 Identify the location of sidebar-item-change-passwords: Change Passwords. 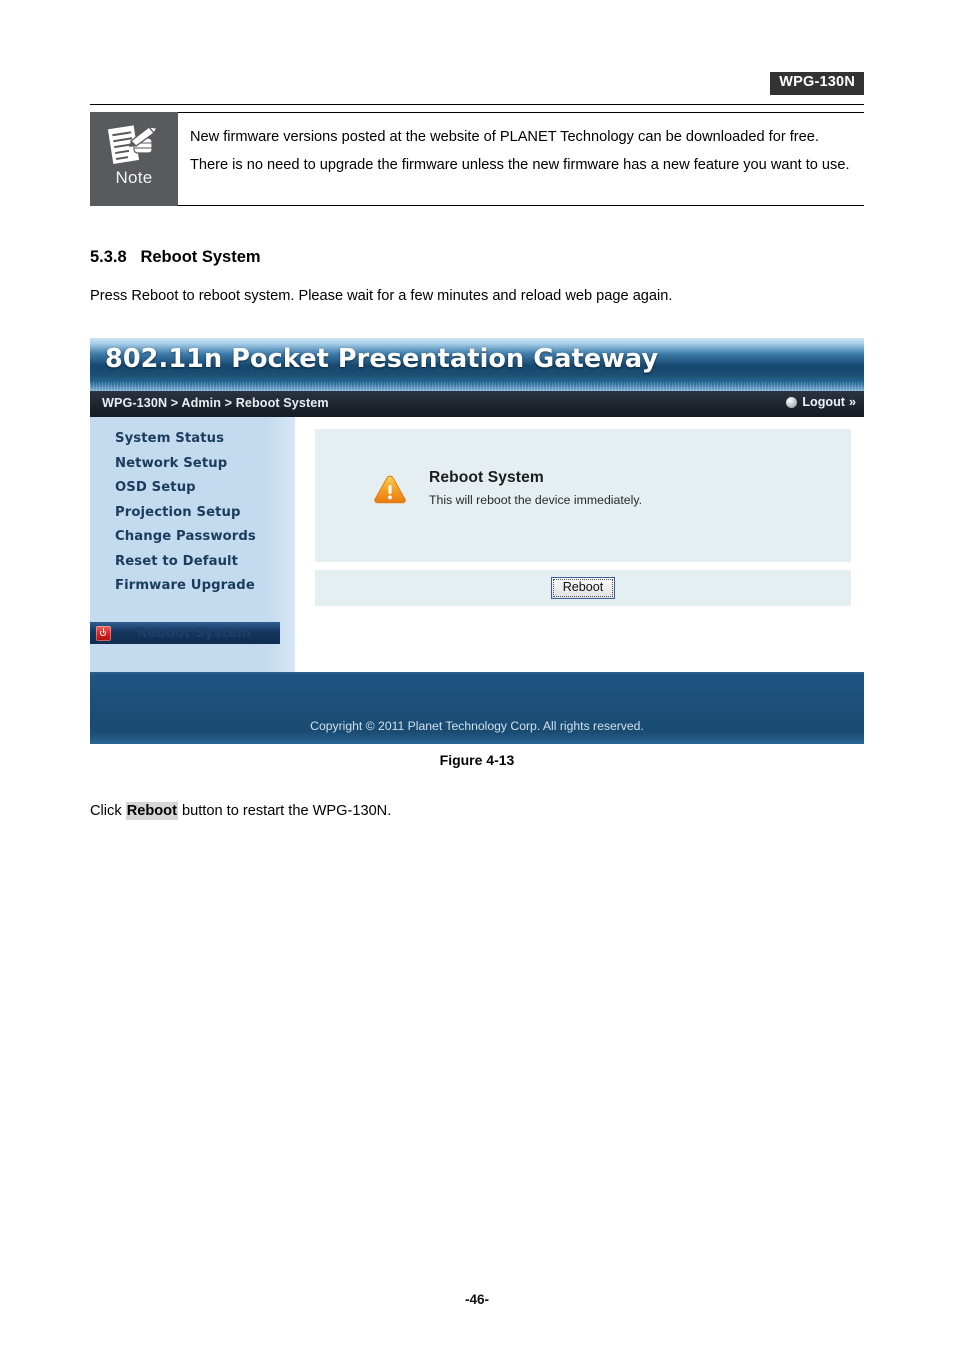
(192, 537).